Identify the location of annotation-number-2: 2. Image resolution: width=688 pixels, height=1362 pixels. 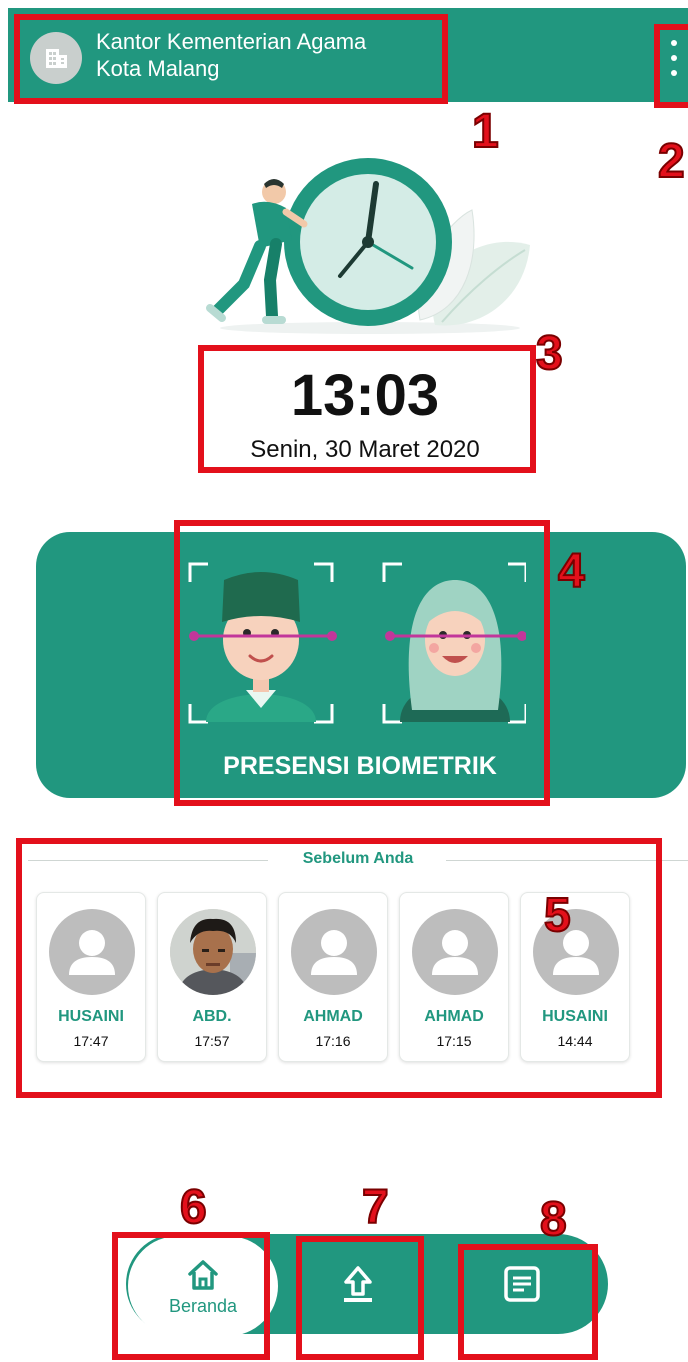
(671, 161).